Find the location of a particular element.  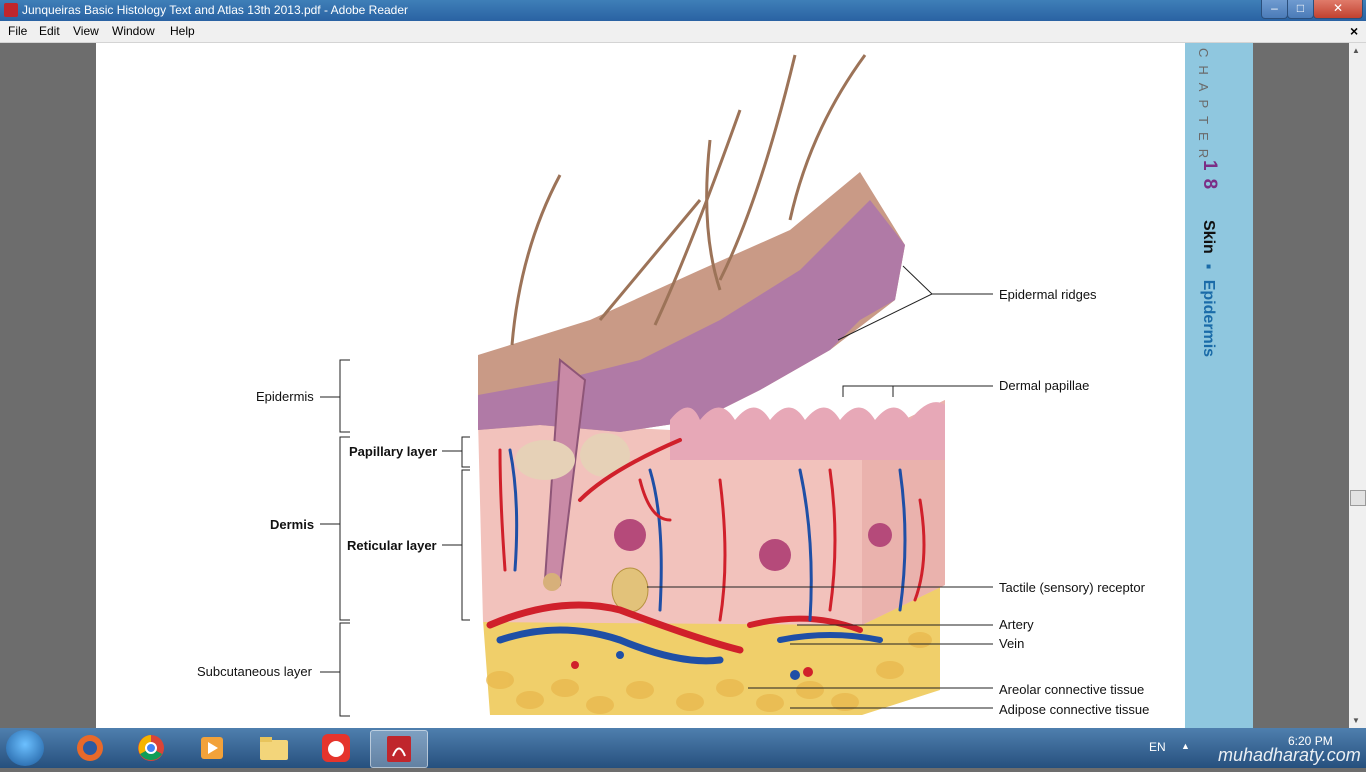

label-subcutaneous-layer: Subcutaneous layer is located at coordinates (254, 671).